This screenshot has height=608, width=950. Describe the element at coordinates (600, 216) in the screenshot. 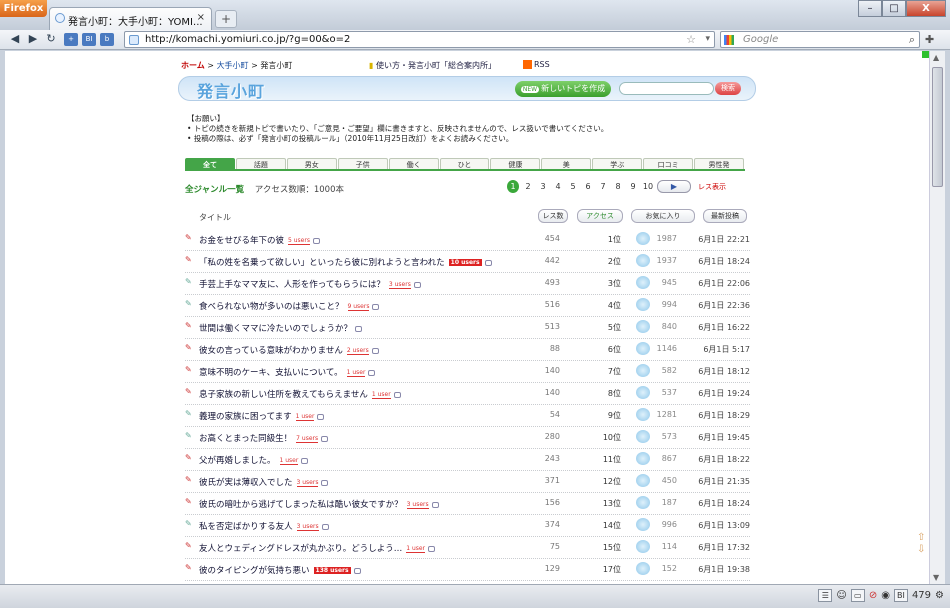

I see `sort-access-button: アクセス` at that location.